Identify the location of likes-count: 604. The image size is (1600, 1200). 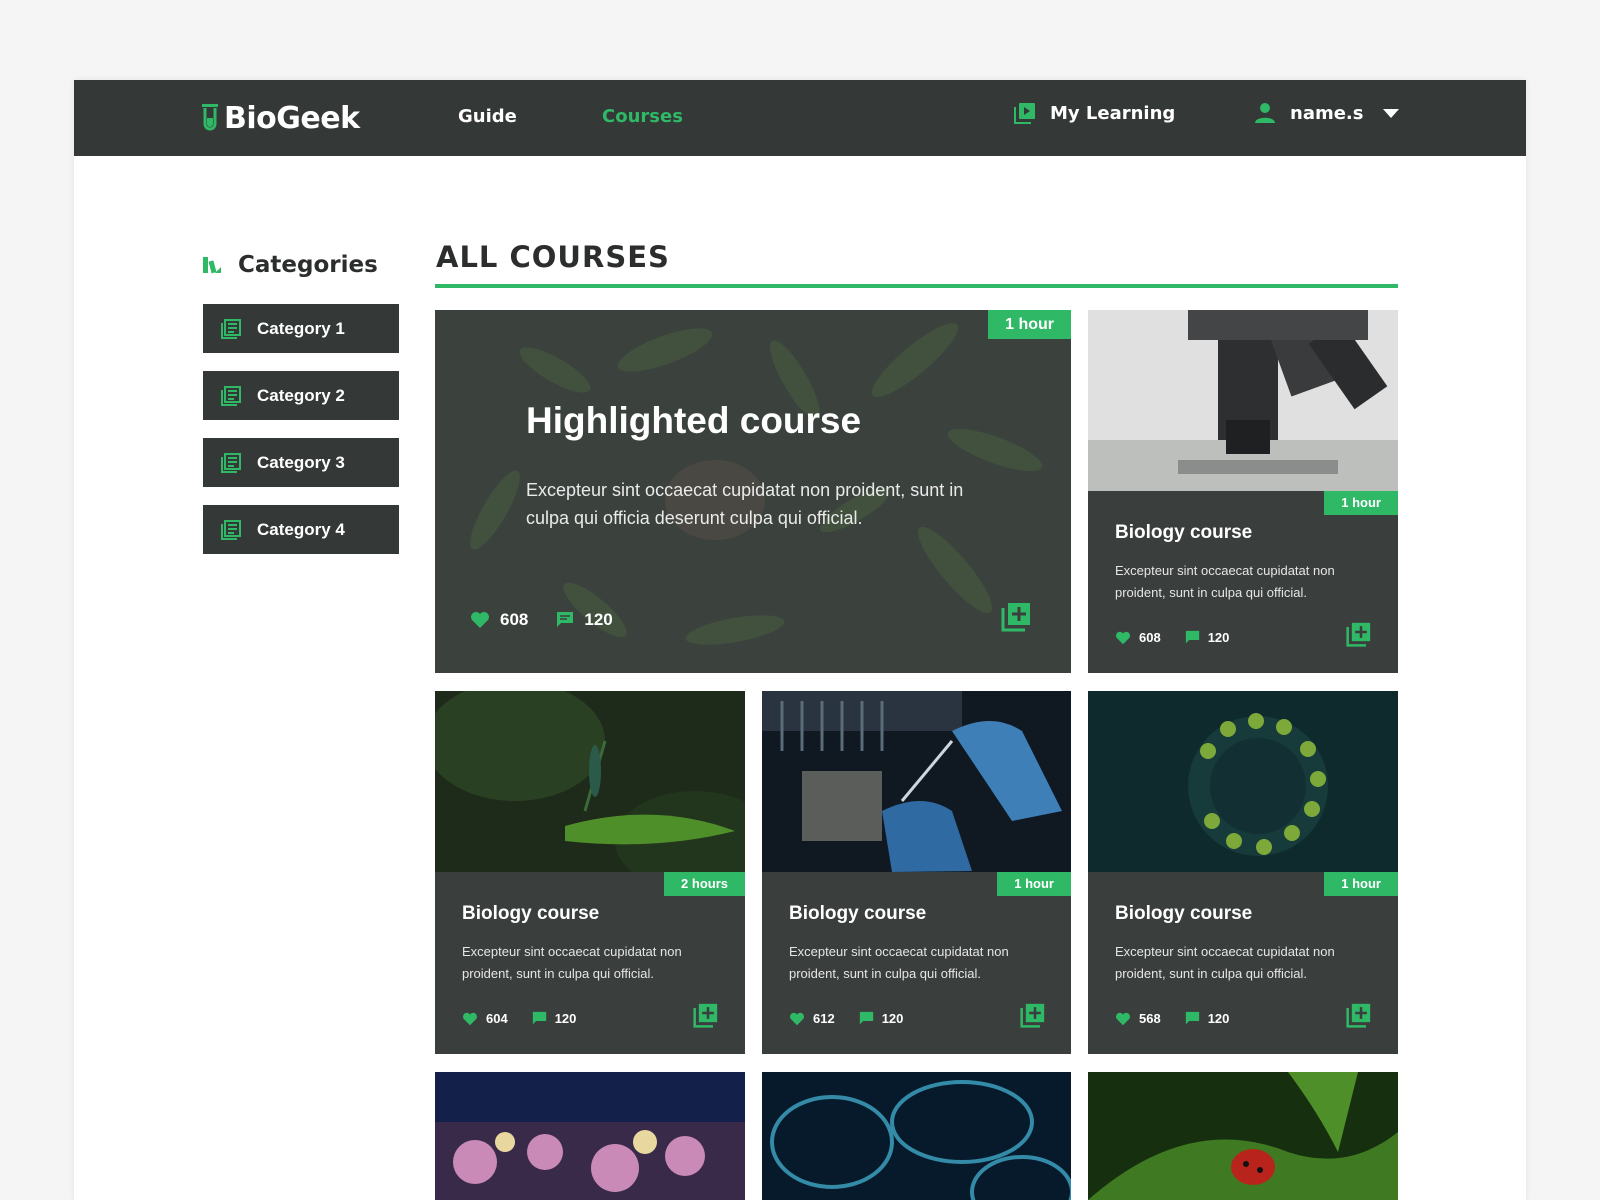
(497, 1018).